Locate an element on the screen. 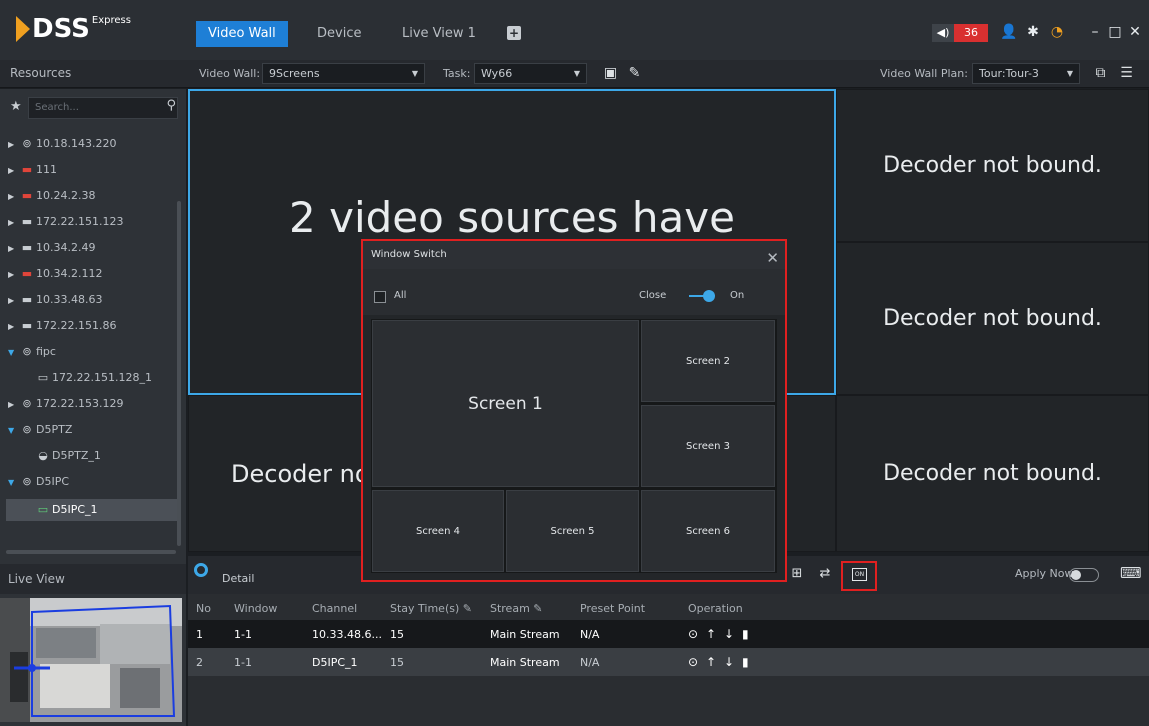 The width and height of the screenshot is (1149, 726). minimize-icon: – is located at coordinates (1095, 32).